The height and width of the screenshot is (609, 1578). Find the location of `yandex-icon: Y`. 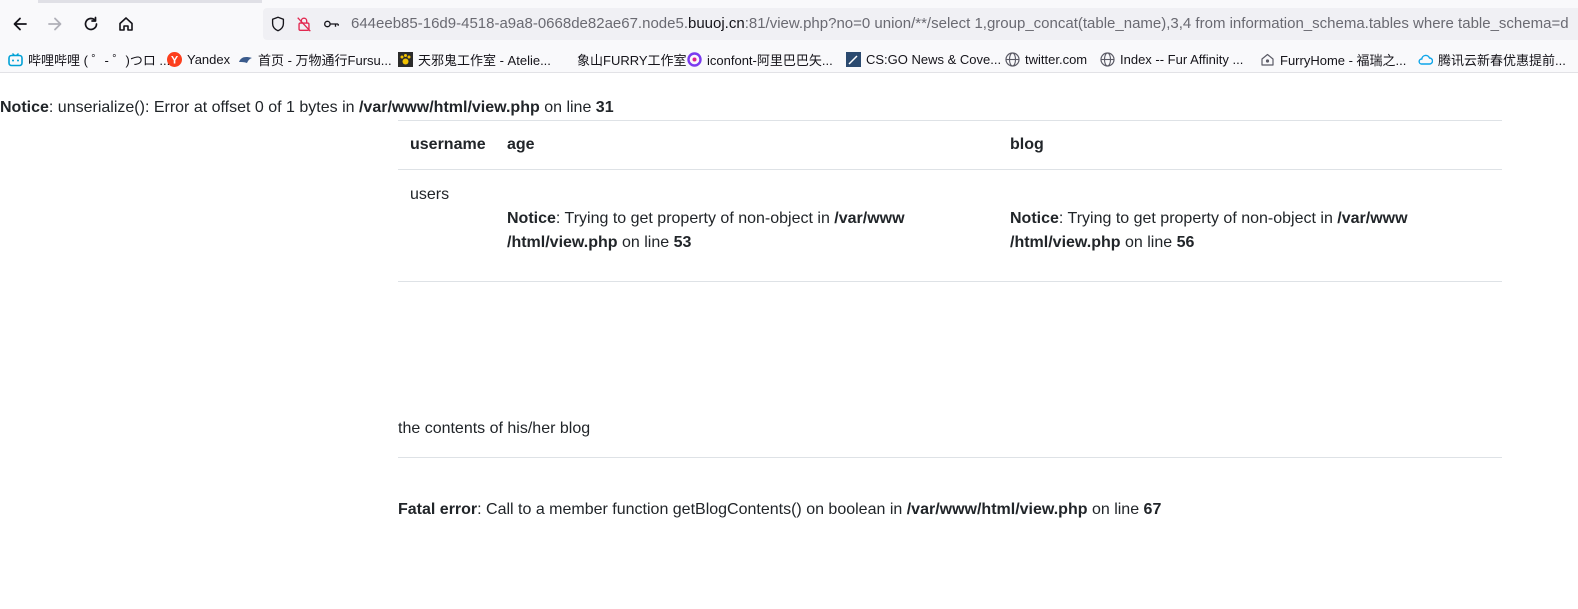

yandex-icon: Y is located at coordinates (174, 59).